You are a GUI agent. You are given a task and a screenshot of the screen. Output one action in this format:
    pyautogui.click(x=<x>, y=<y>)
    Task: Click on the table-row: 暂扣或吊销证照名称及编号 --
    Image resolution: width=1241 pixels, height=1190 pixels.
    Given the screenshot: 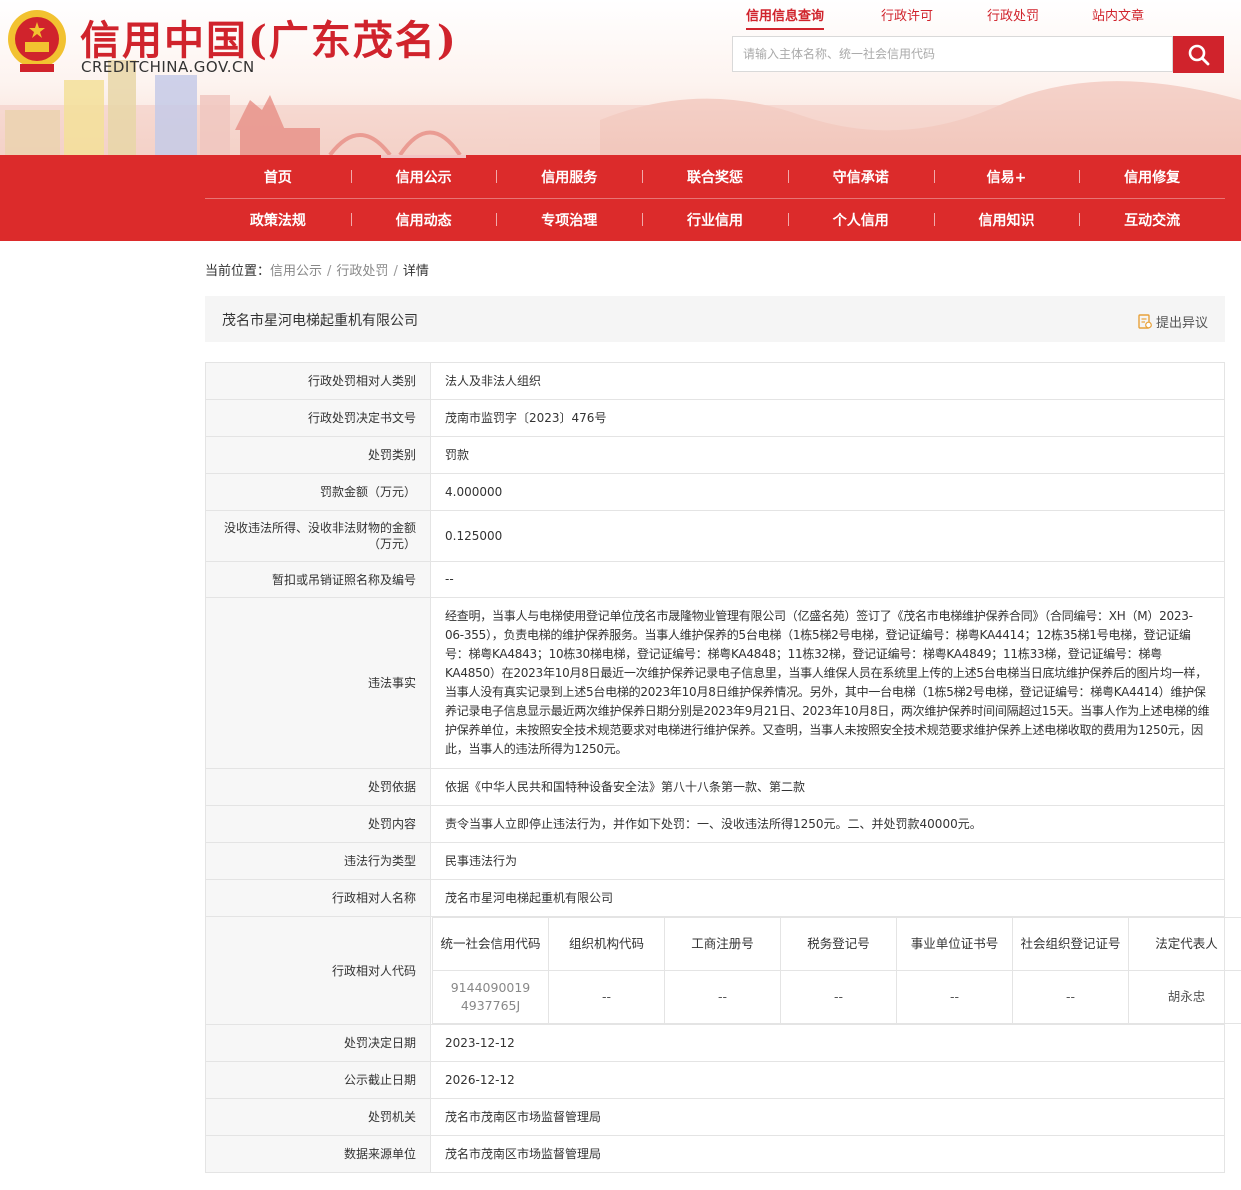 What is the action you would take?
    pyautogui.click(x=715, y=579)
    